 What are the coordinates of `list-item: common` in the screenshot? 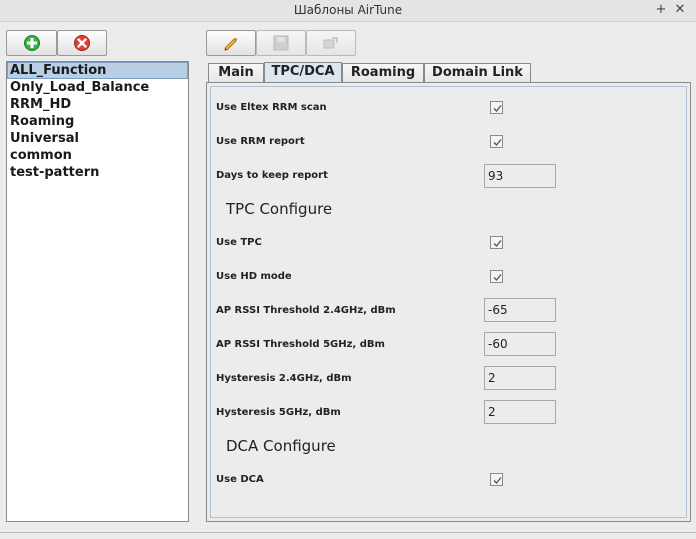 It's located at (97, 155).